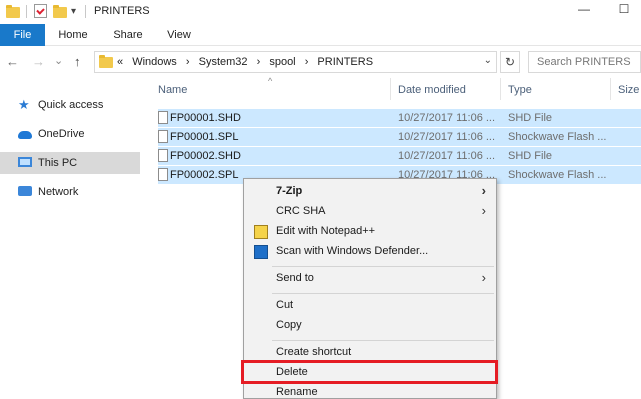 This screenshot has height=399, width=641. I want to click on tab-file: File, so click(22, 35).